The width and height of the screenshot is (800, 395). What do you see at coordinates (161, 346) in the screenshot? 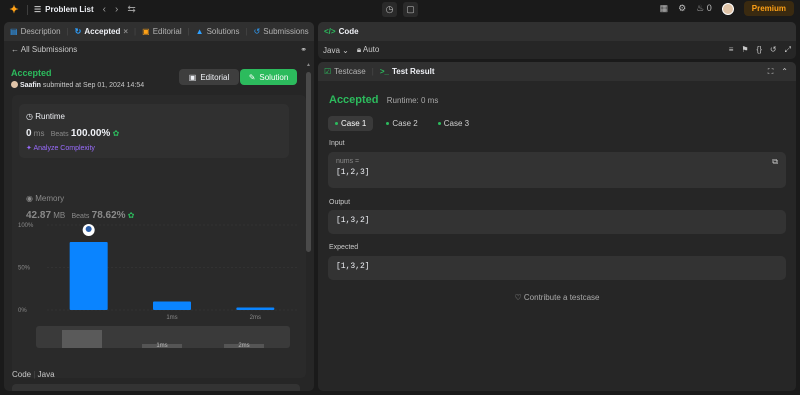
I see `mini-tick-label: 1ms` at bounding box center [161, 346].